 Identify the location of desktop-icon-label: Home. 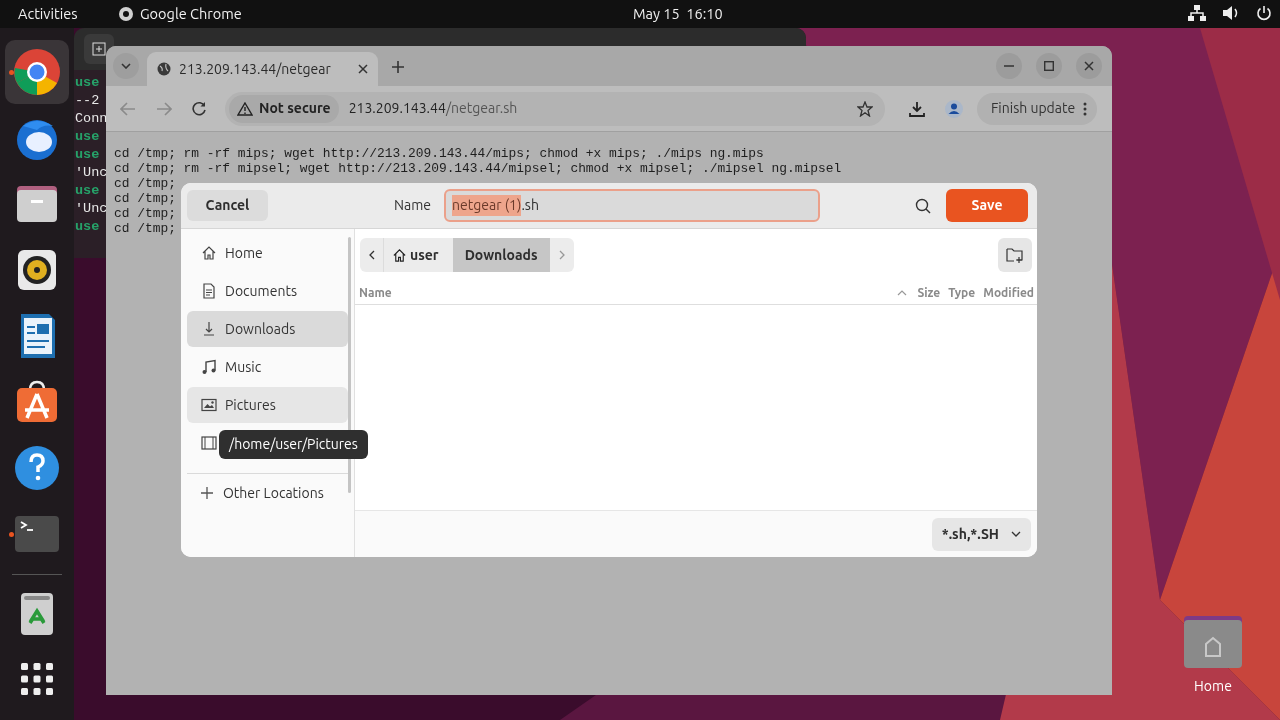
(1213, 686).